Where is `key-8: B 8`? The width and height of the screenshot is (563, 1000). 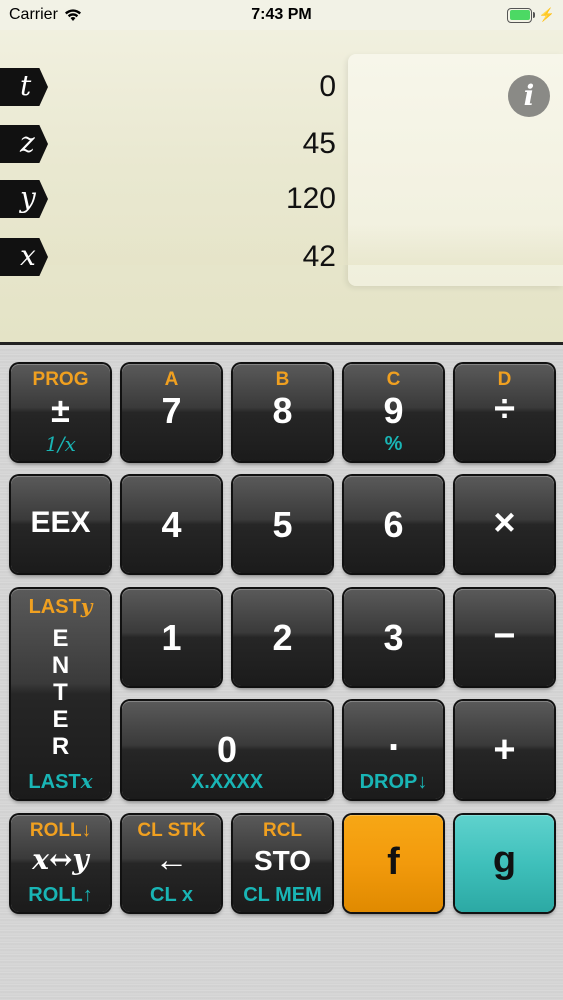 key-8: B 8 is located at coordinates (282, 412).